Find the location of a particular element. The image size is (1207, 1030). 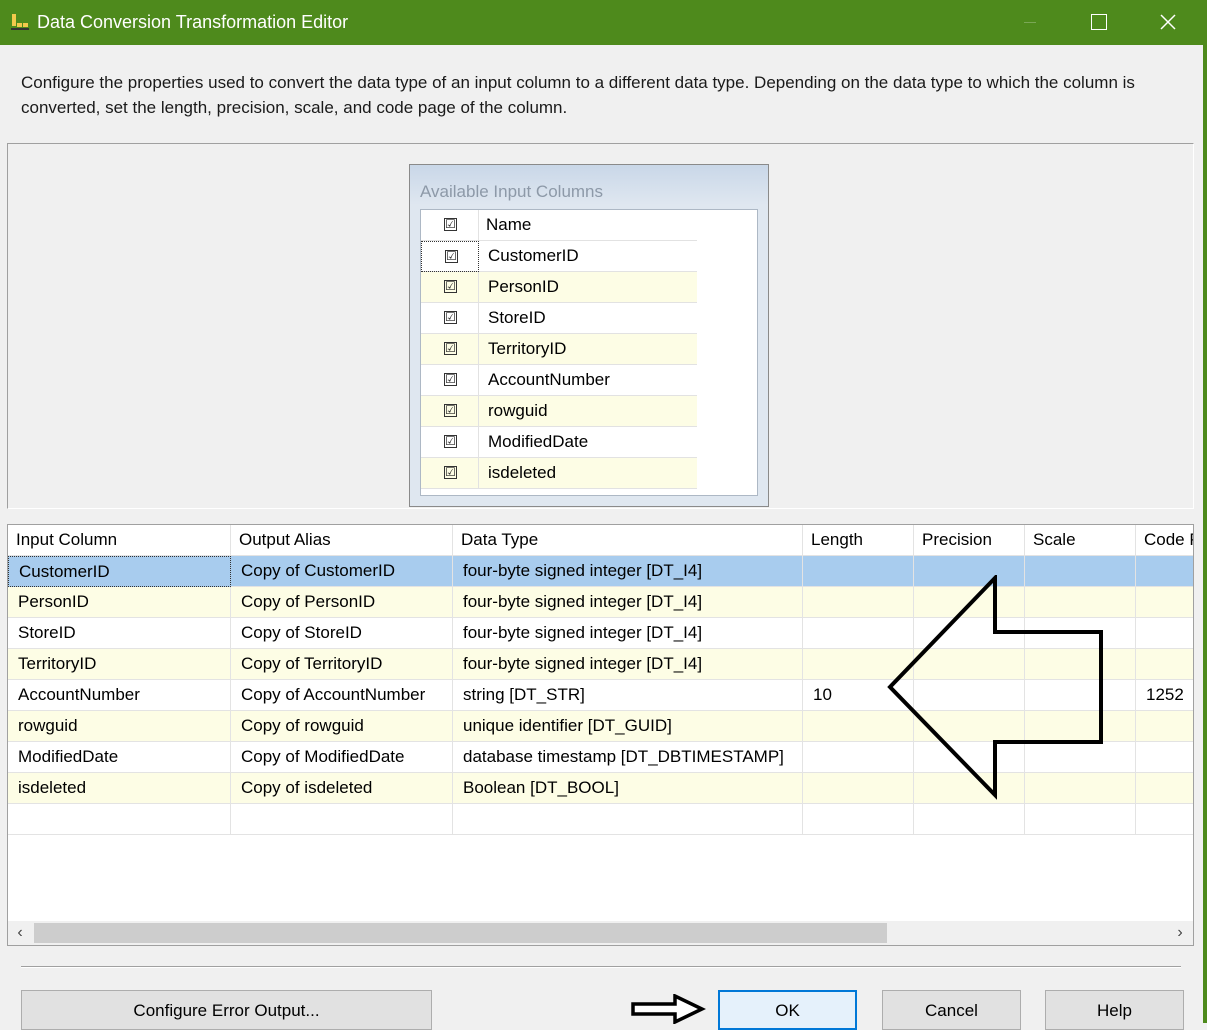

input-column-cell: isdeleted is located at coordinates (119, 788).